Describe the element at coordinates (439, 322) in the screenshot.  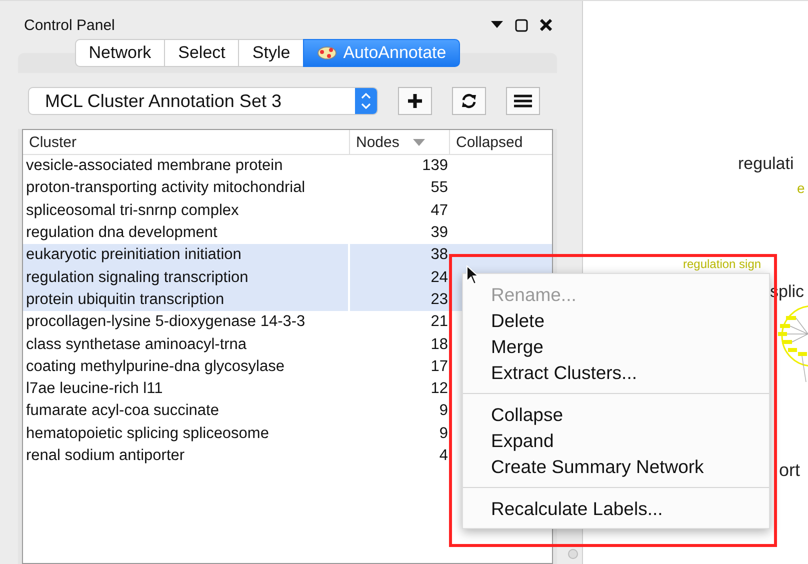
I see `node-count: 21` at that location.